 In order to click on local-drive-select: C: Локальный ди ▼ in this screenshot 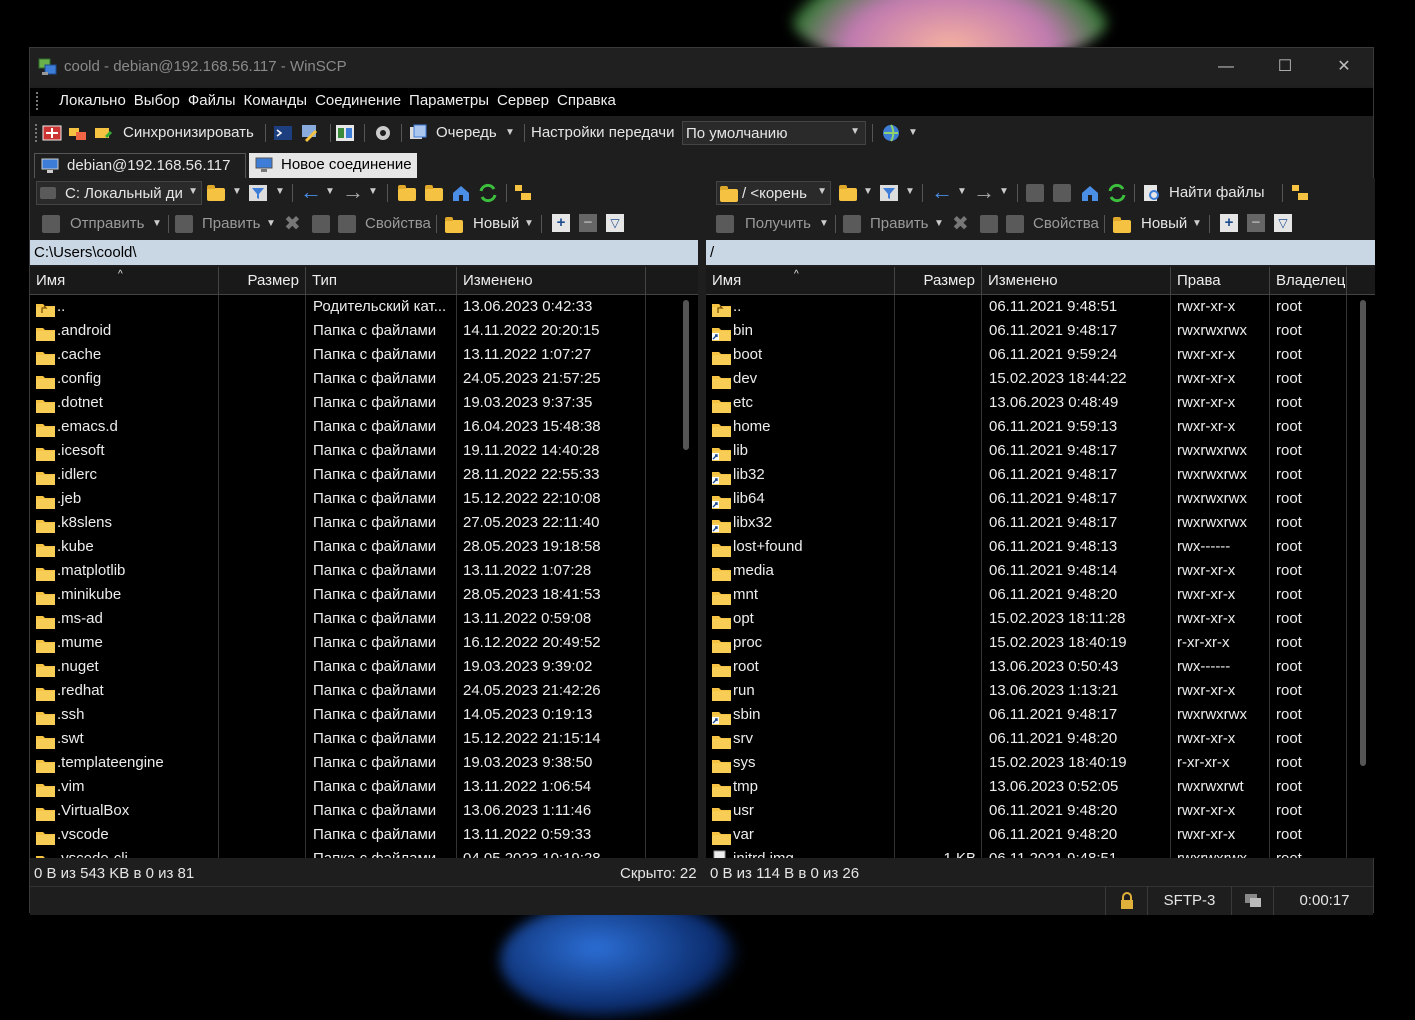, I will do `click(119, 193)`.